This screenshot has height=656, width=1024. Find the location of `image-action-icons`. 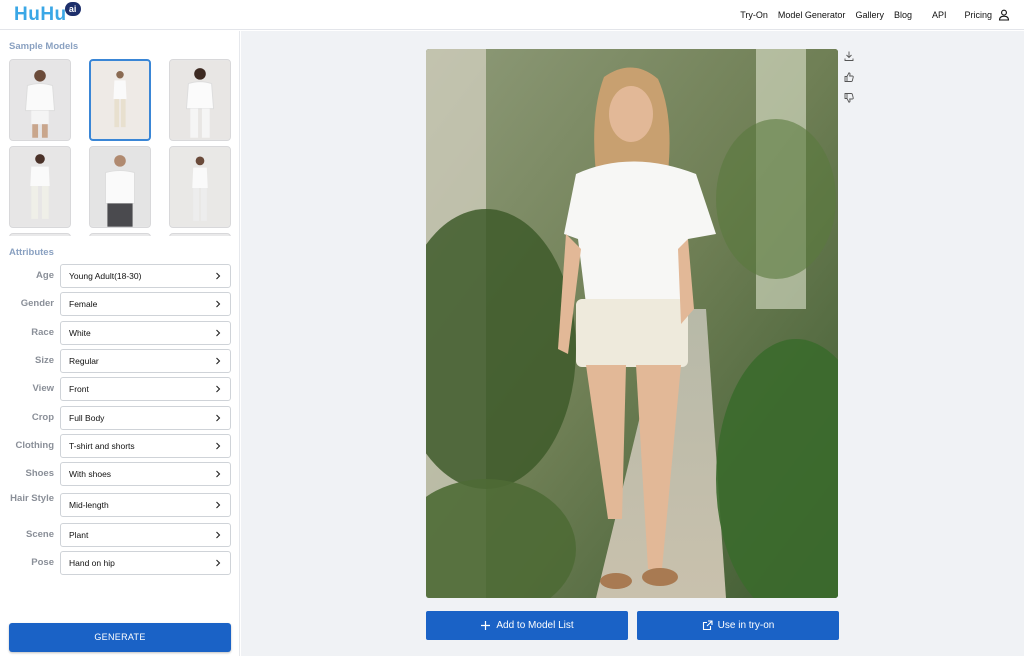

image-action-icons is located at coordinates (849, 81).